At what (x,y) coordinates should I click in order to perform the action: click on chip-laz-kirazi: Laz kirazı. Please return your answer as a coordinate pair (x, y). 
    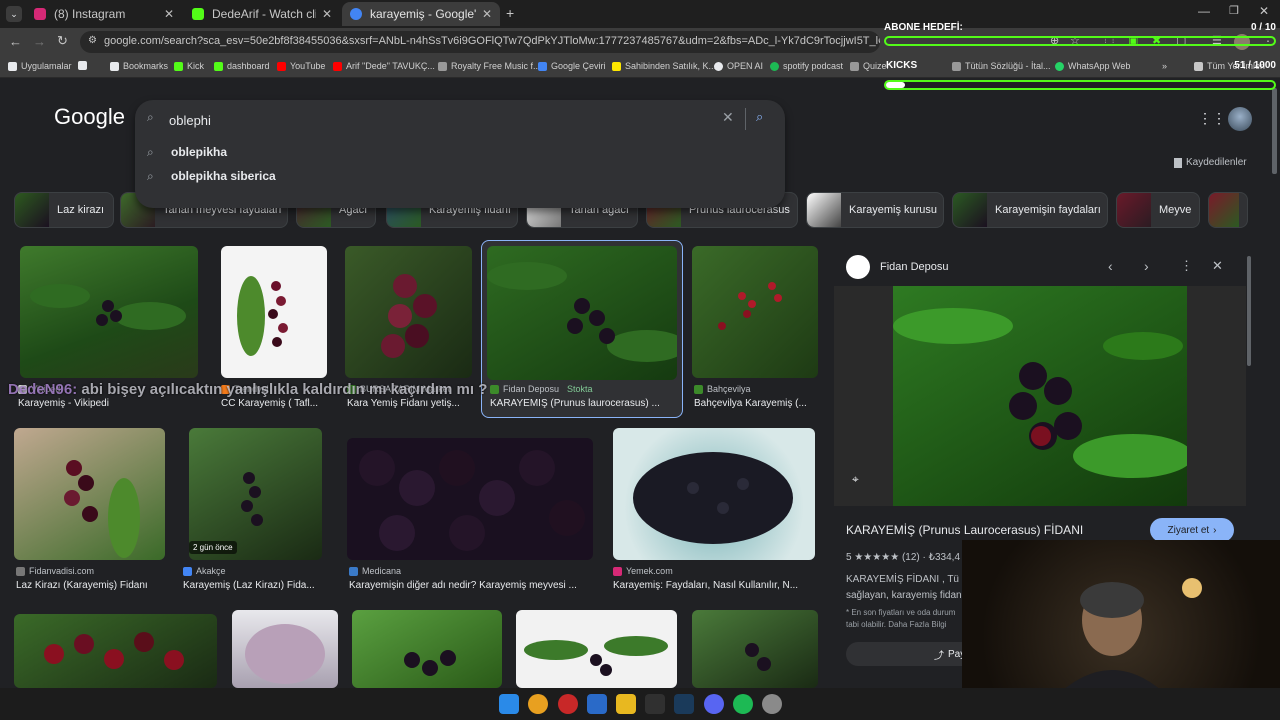
    Looking at the image, I should click on (64, 210).